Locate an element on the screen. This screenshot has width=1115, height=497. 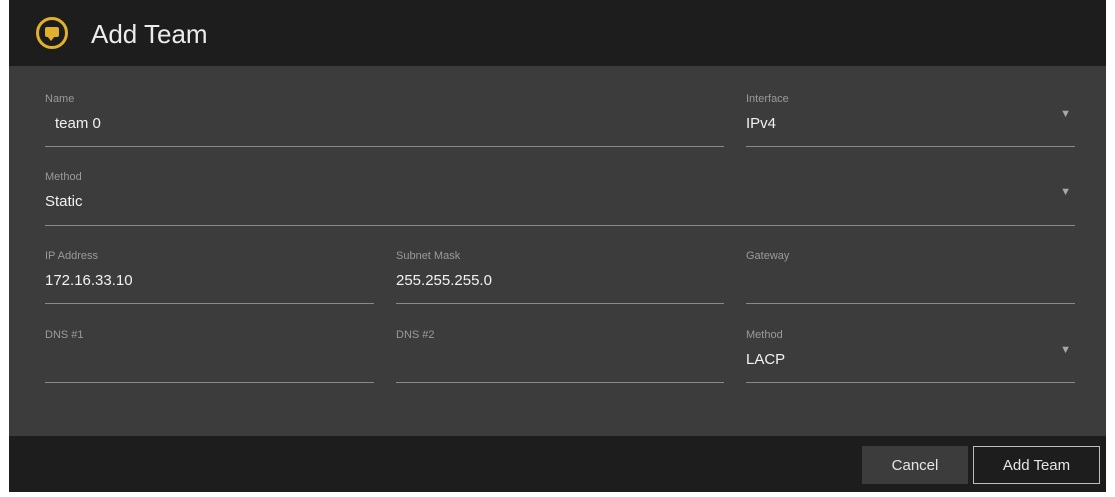
dialog-title: Add Team is located at coordinates (149, 34).